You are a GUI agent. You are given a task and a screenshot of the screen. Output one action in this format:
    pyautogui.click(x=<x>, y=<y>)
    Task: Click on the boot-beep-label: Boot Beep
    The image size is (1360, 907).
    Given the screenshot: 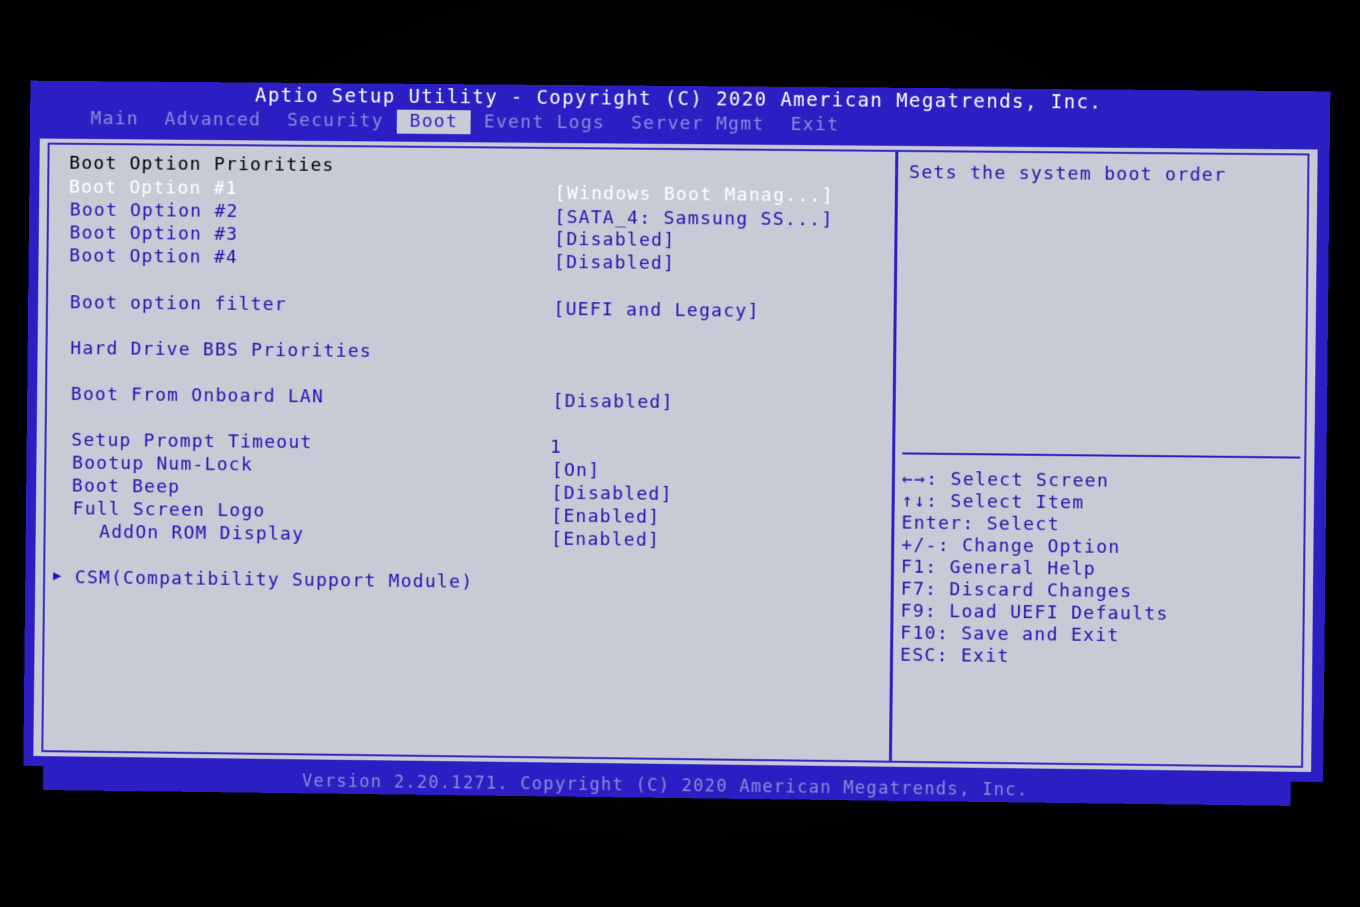 What is the action you would take?
    pyautogui.click(x=126, y=487)
    